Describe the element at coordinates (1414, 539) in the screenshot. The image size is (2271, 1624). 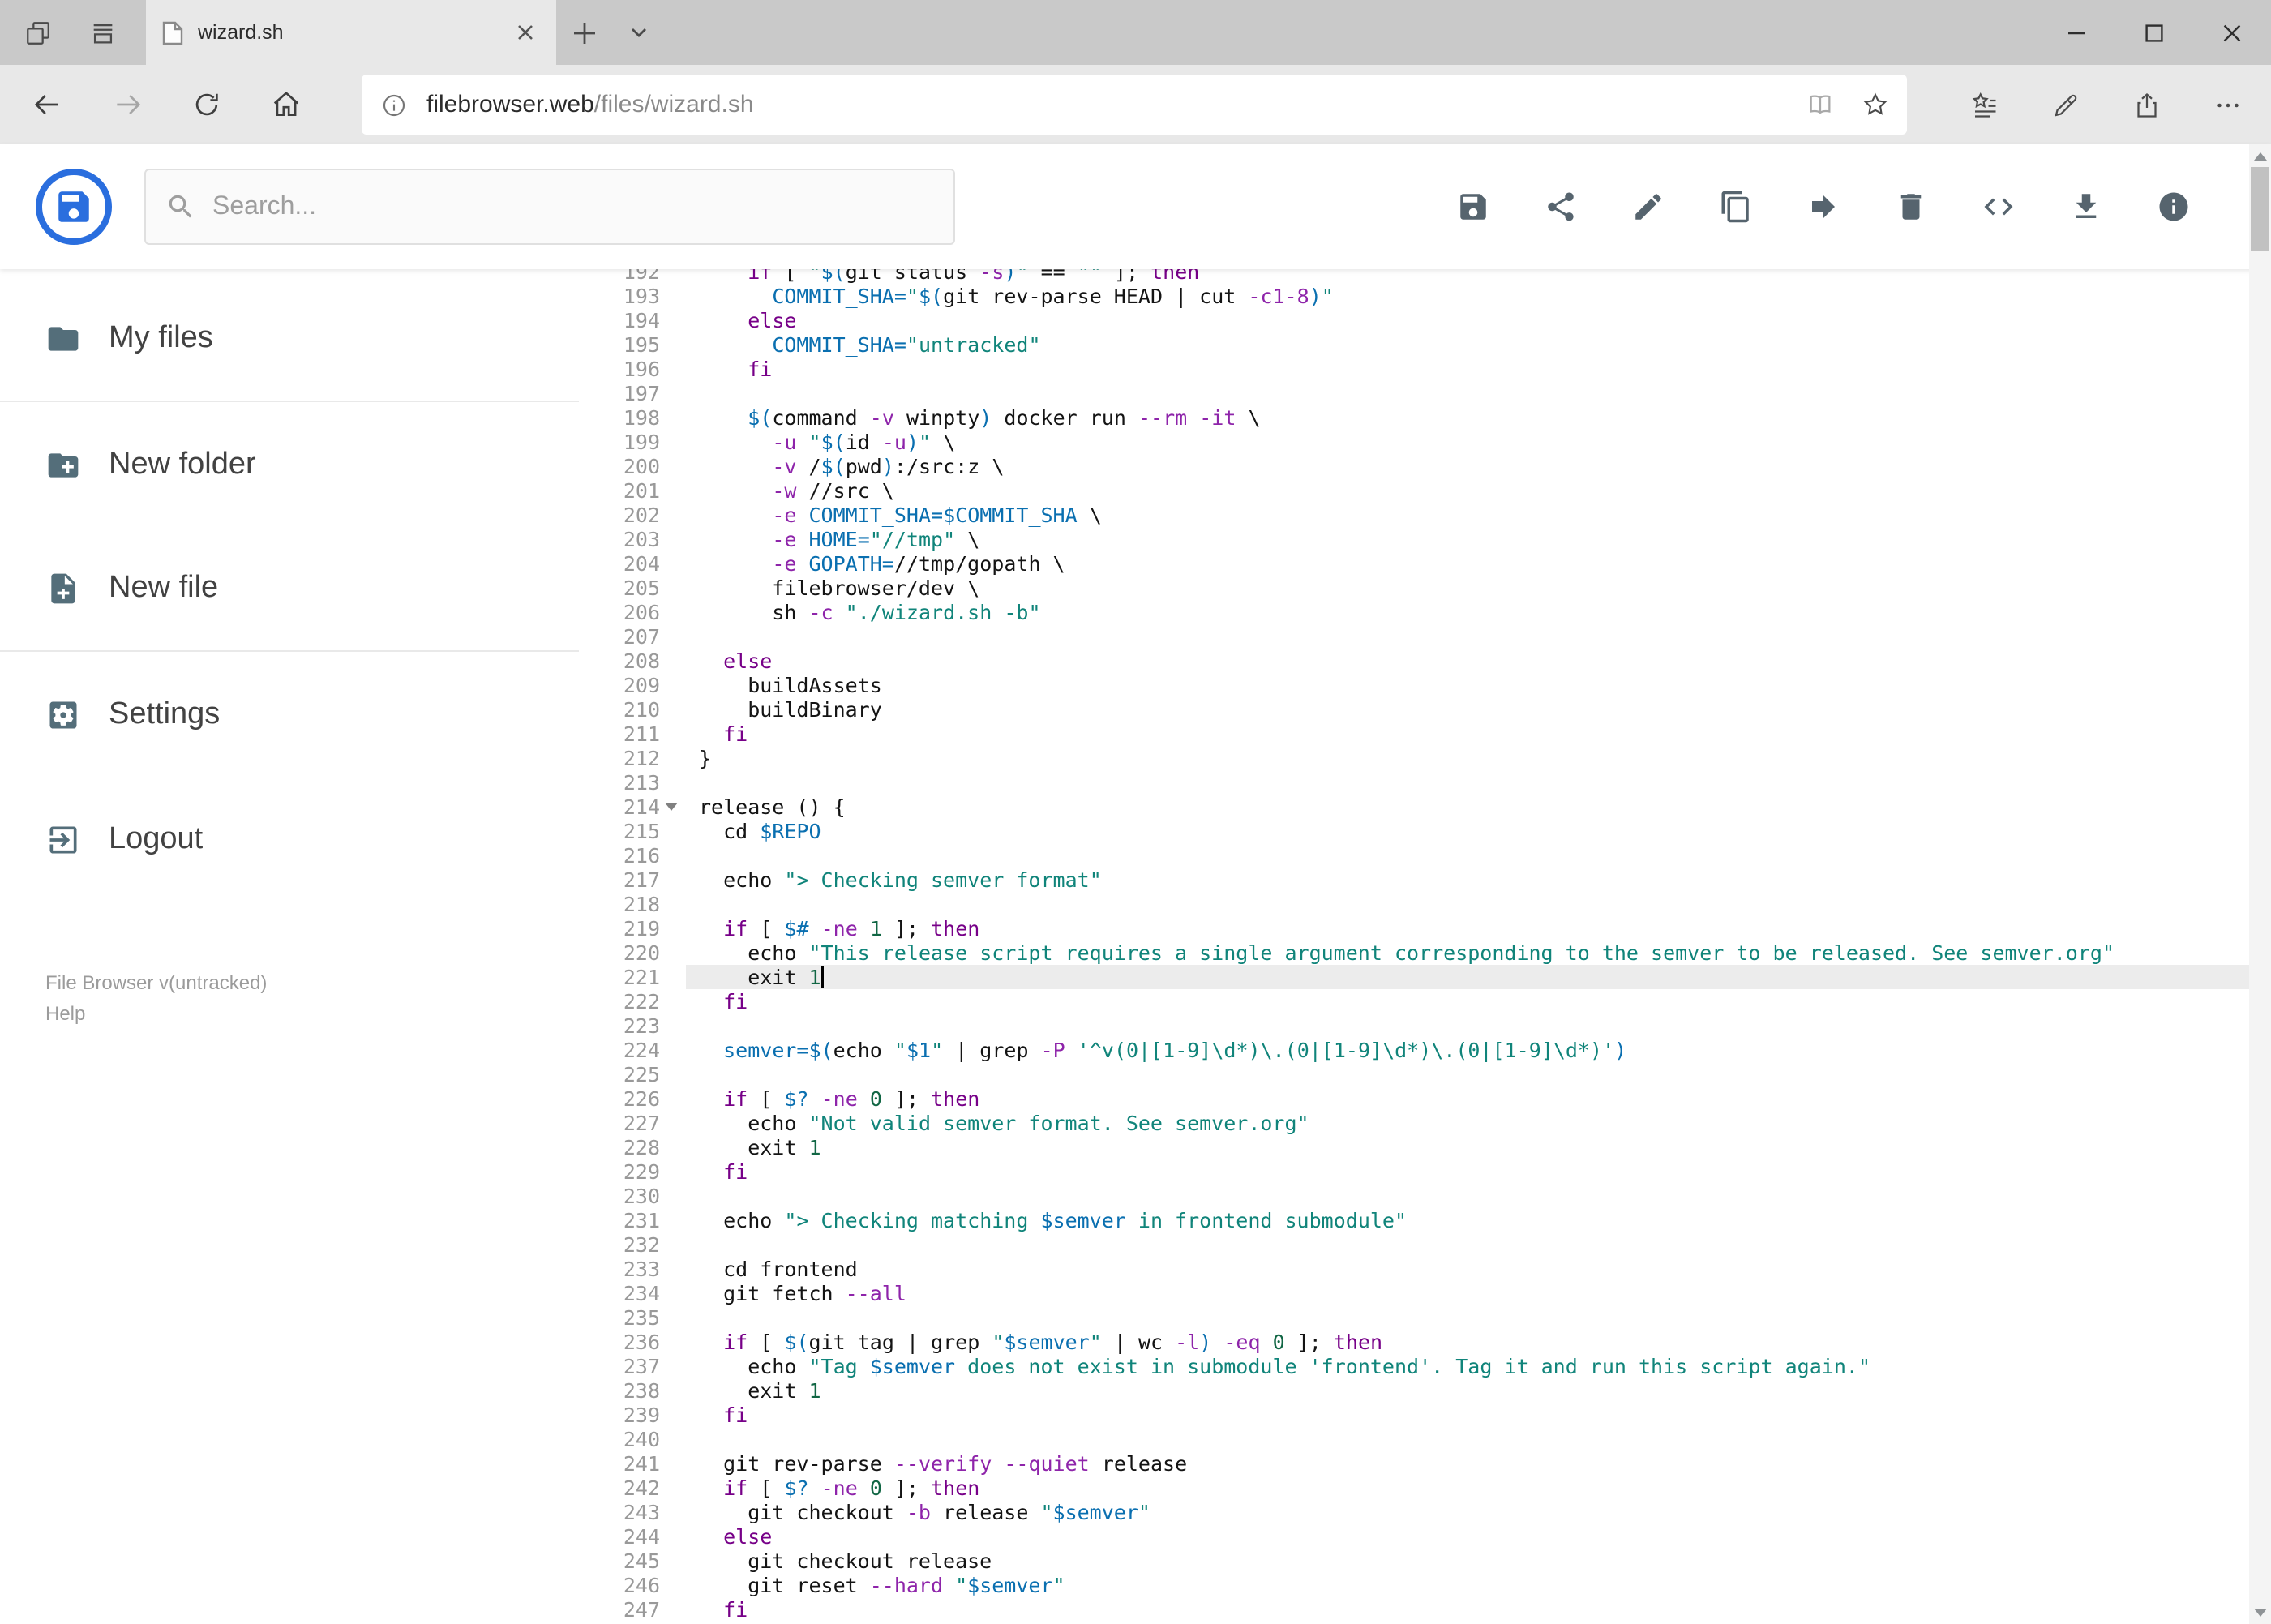
I see `code-line: 203 -e HOME="//tmp" \` at that location.